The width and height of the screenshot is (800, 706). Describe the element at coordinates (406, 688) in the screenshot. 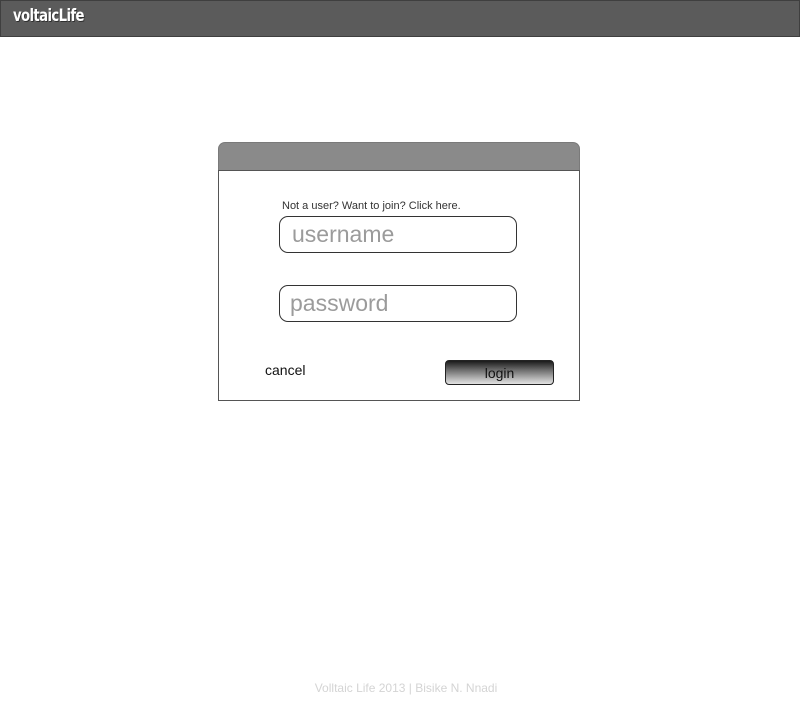

I see `footer-text: Volltaic Life 2013 | Bisike N. Nnadi` at that location.